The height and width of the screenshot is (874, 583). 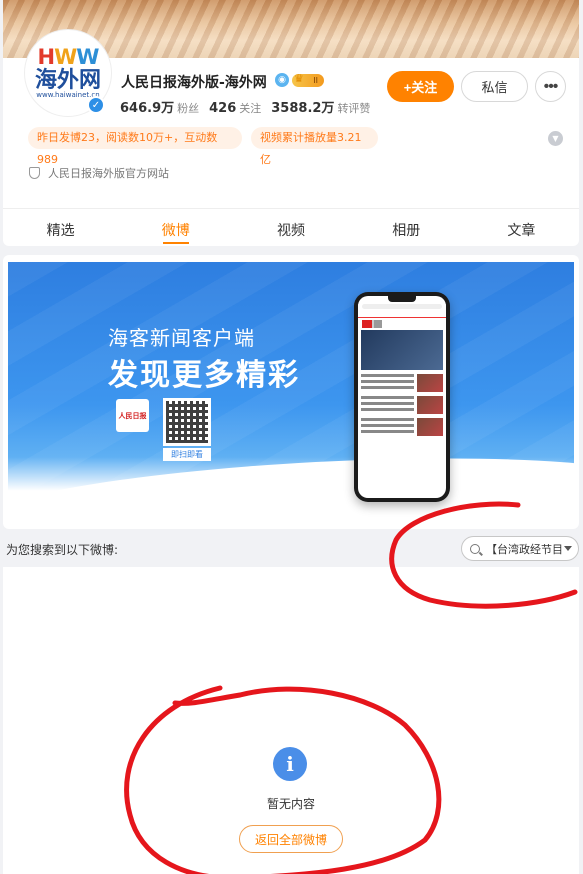 I want to click on search-results-bar: 为您搜索到以下微博: 【台湾政经节目, so click(x=291, y=548).